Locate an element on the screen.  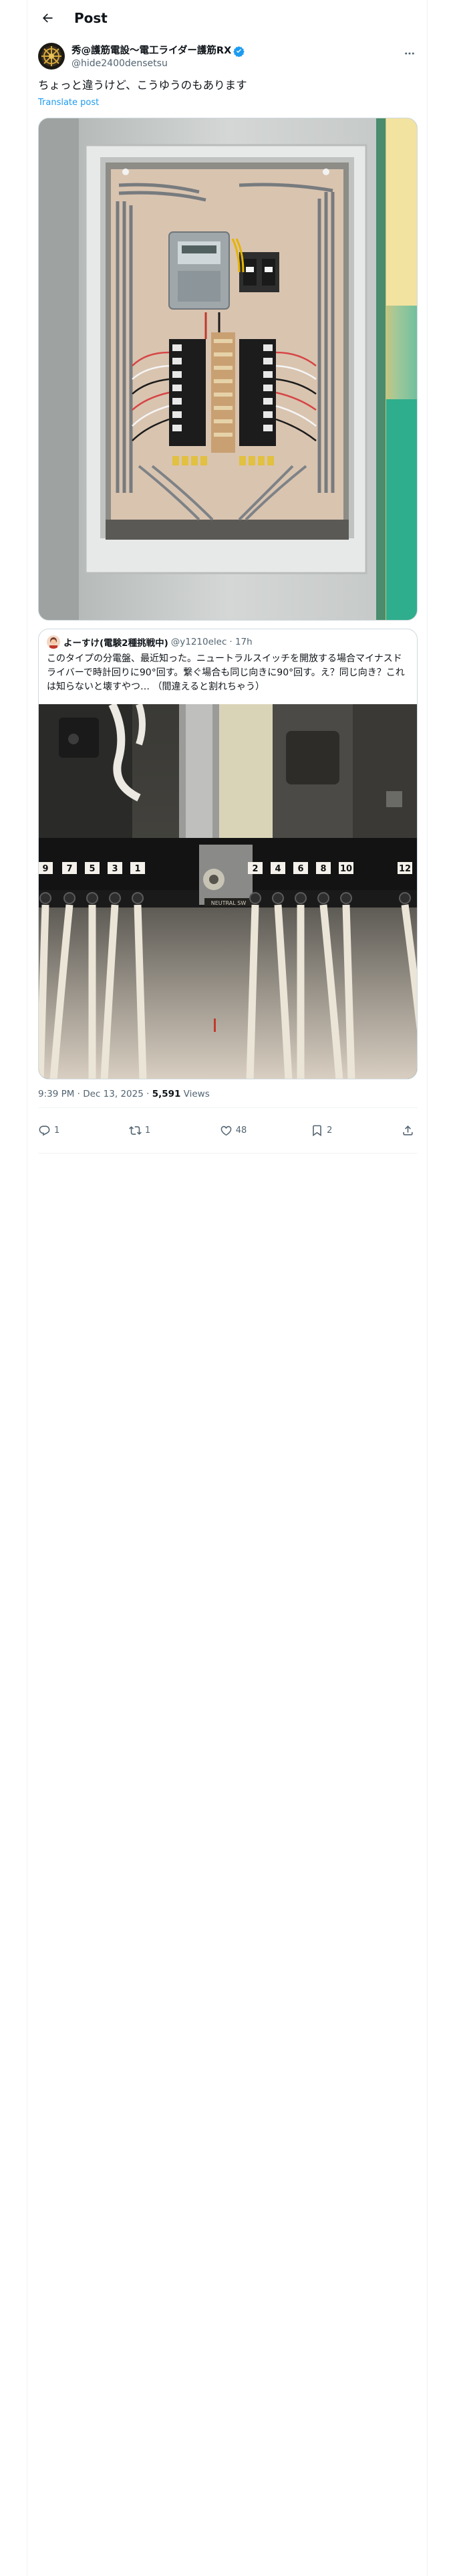
more-icon is located at coordinates (409, 54).